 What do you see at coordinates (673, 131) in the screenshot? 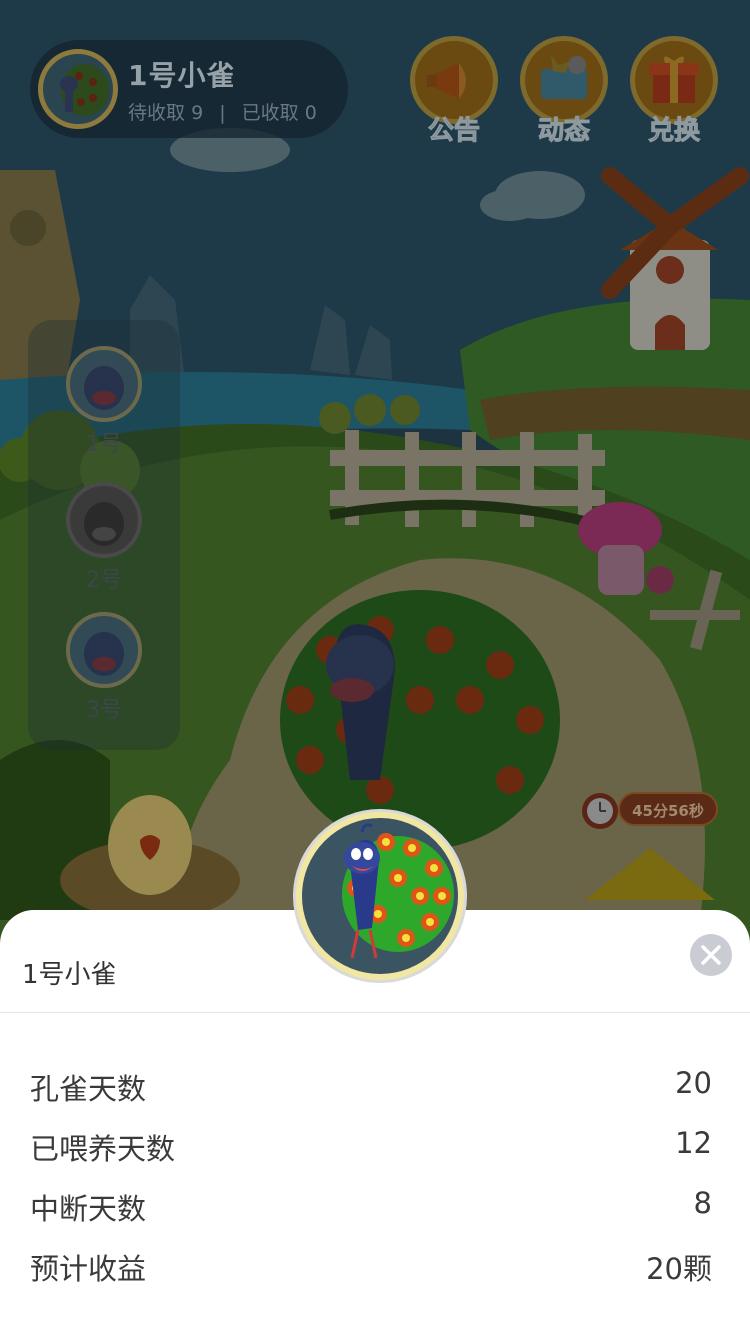
I see `exchange-label: 兑换` at bounding box center [673, 131].